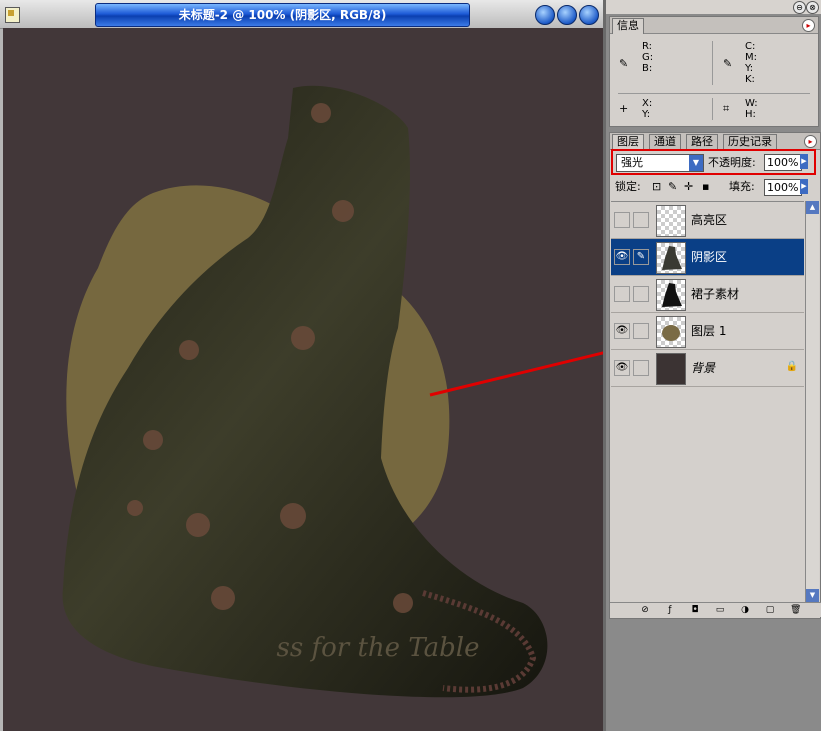 The image size is (821, 731). I want to click on minimize-icon, so click(545, 15).